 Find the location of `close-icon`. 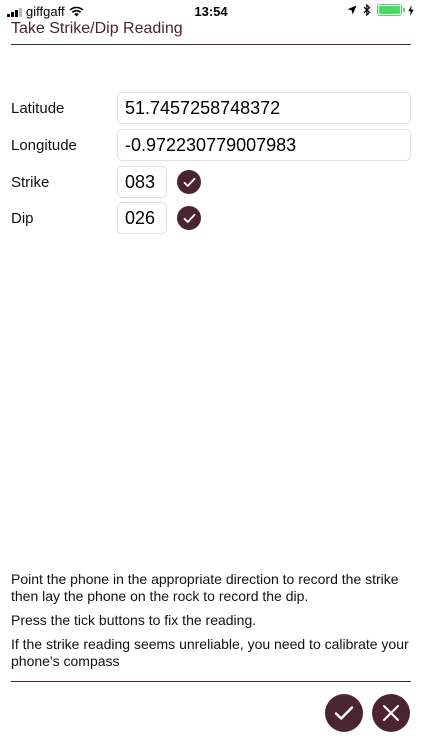

close-icon is located at coordinates (391, 713).